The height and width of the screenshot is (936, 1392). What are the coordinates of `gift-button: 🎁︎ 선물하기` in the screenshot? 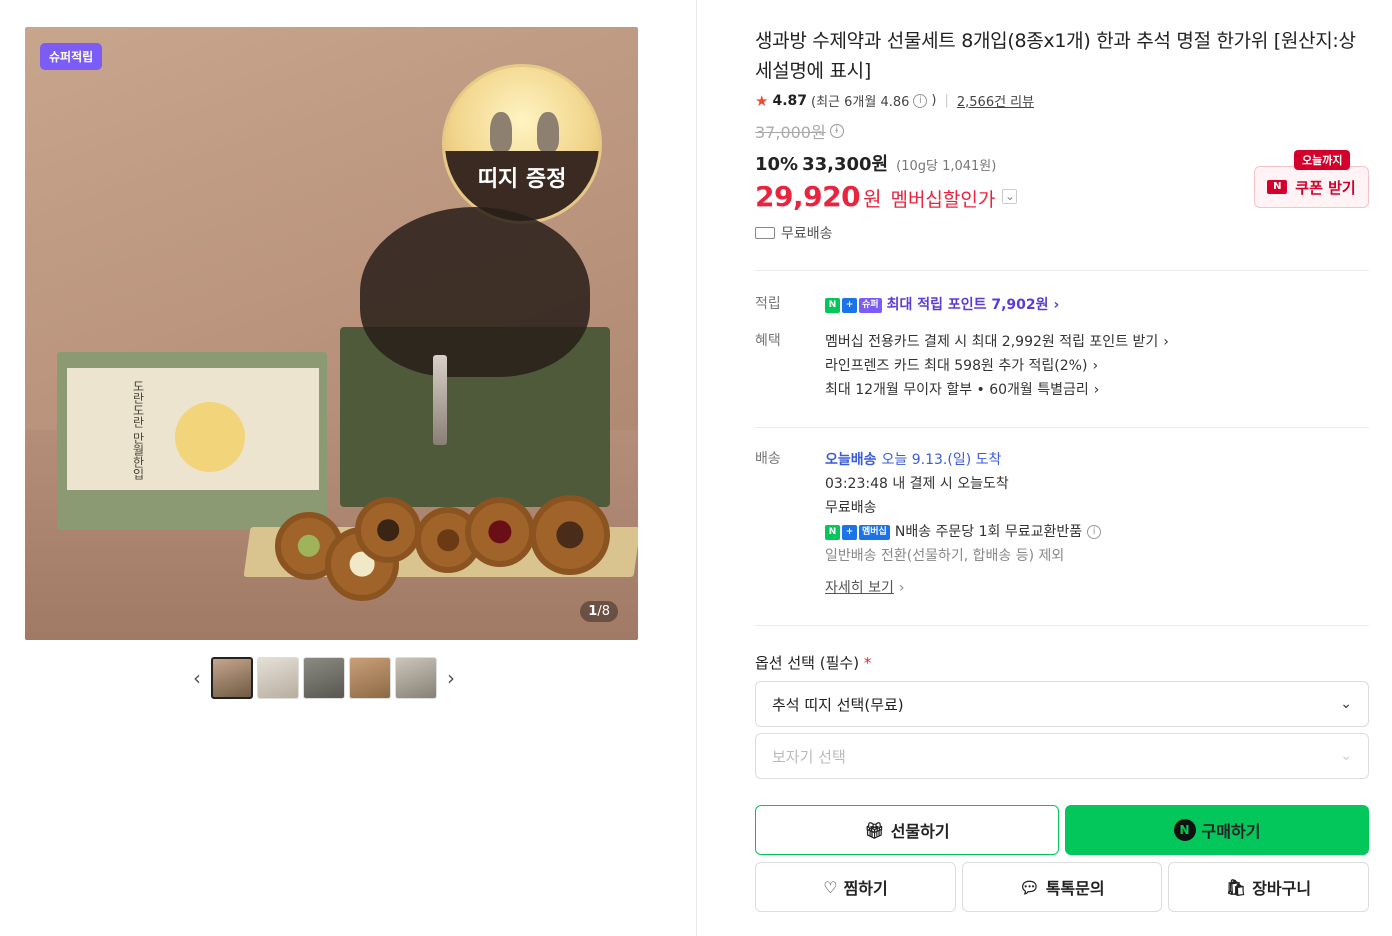 It's located at (907, 830).